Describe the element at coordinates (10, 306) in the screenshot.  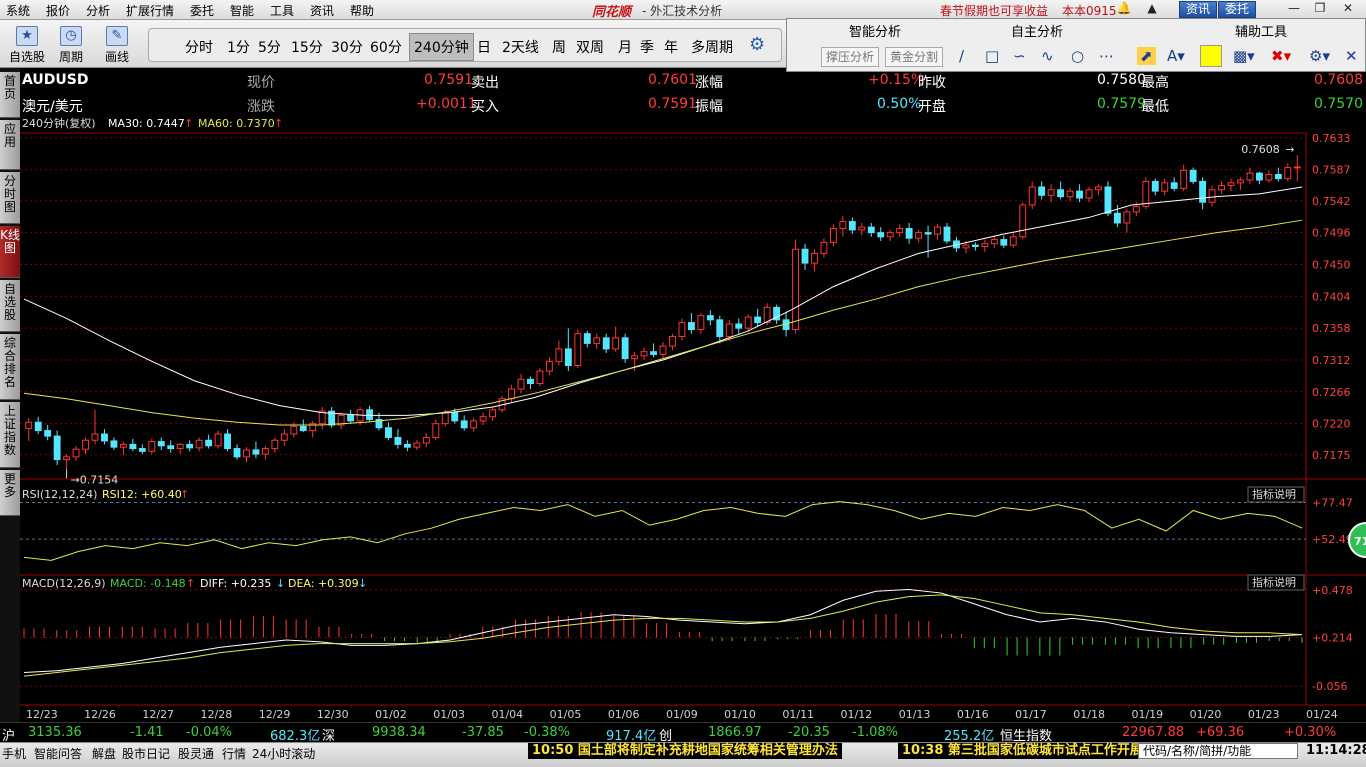
I see `tab-watchlist: 自选股` at that location.